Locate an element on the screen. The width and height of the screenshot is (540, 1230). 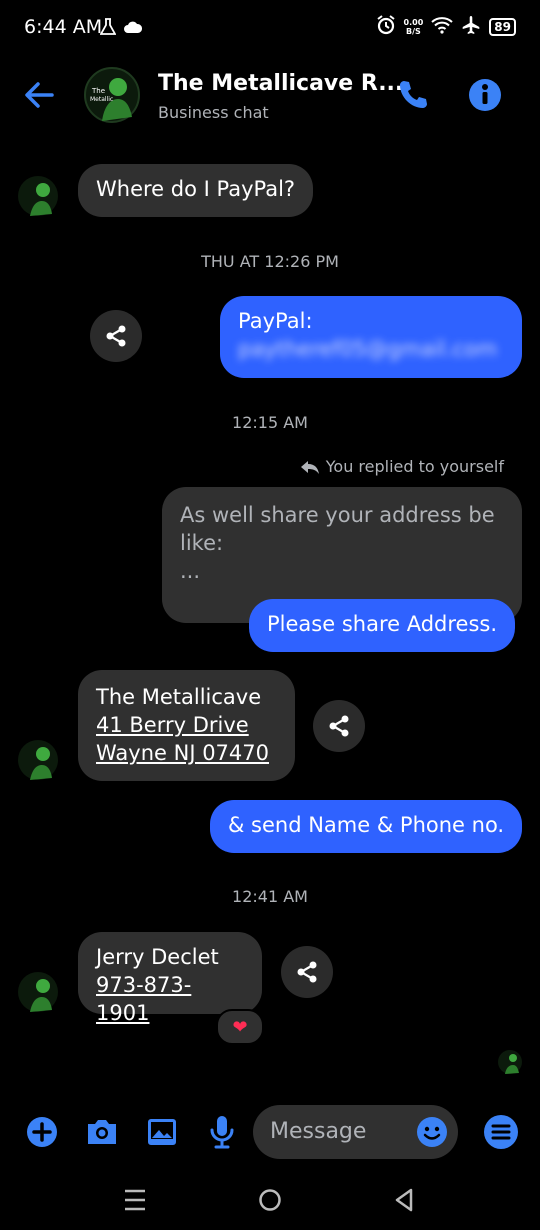
airplane-icon is located at coordinates (471, 27).